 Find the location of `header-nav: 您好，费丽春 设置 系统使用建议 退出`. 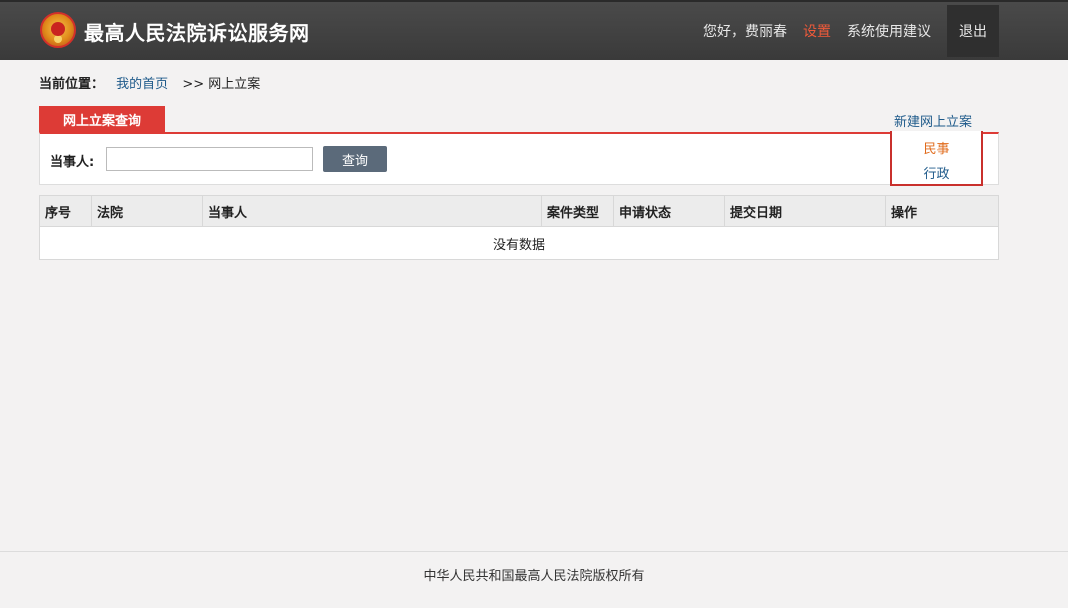

header-nav: 您好，费丽春 设置 系统使用建议 退出 is located at coordinates (885, 31).